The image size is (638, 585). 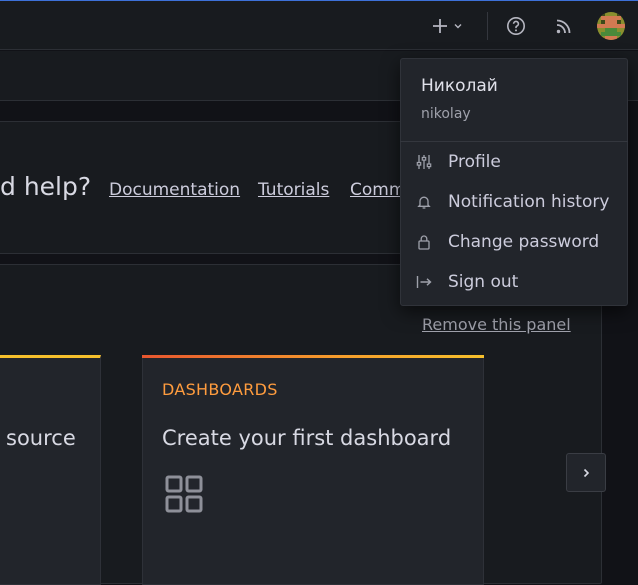 I want to click on rss-icon, so click(x=563, y=26).